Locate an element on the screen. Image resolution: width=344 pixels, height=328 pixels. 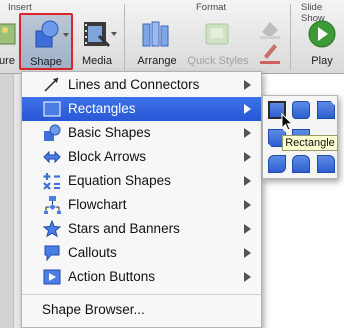
equation-icon is located at coordinates (52, 181).